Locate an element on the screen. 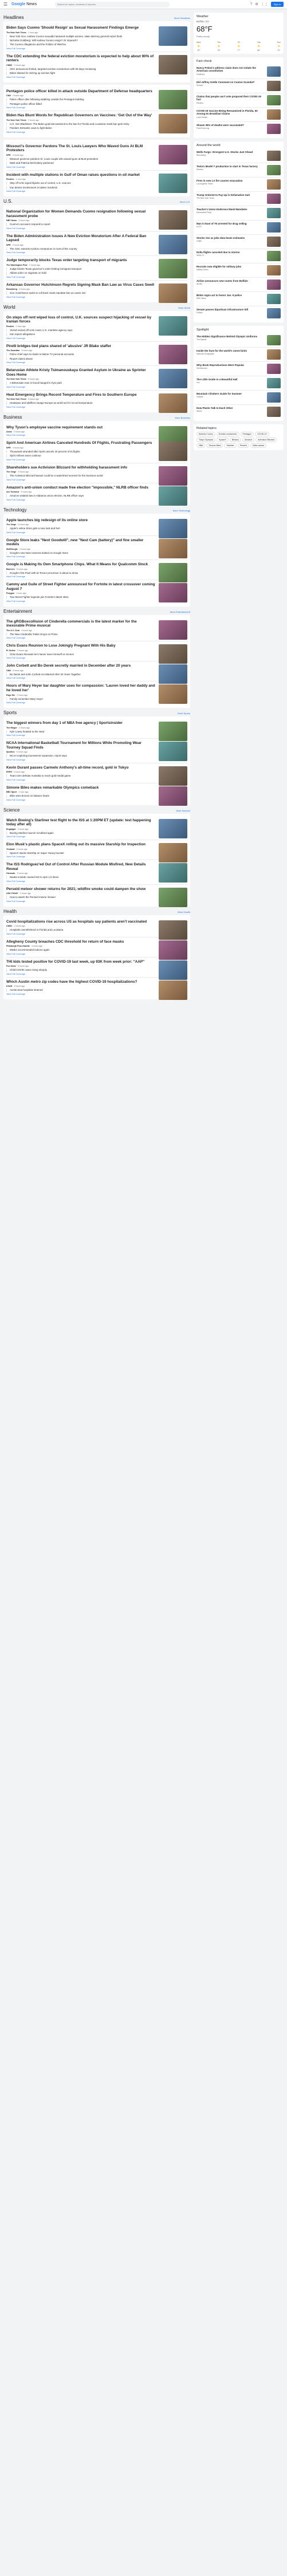 Image resolution: width=287 pixels, height=2576 pixels. section-title: Entertainment is located at coordinates (18, 612).